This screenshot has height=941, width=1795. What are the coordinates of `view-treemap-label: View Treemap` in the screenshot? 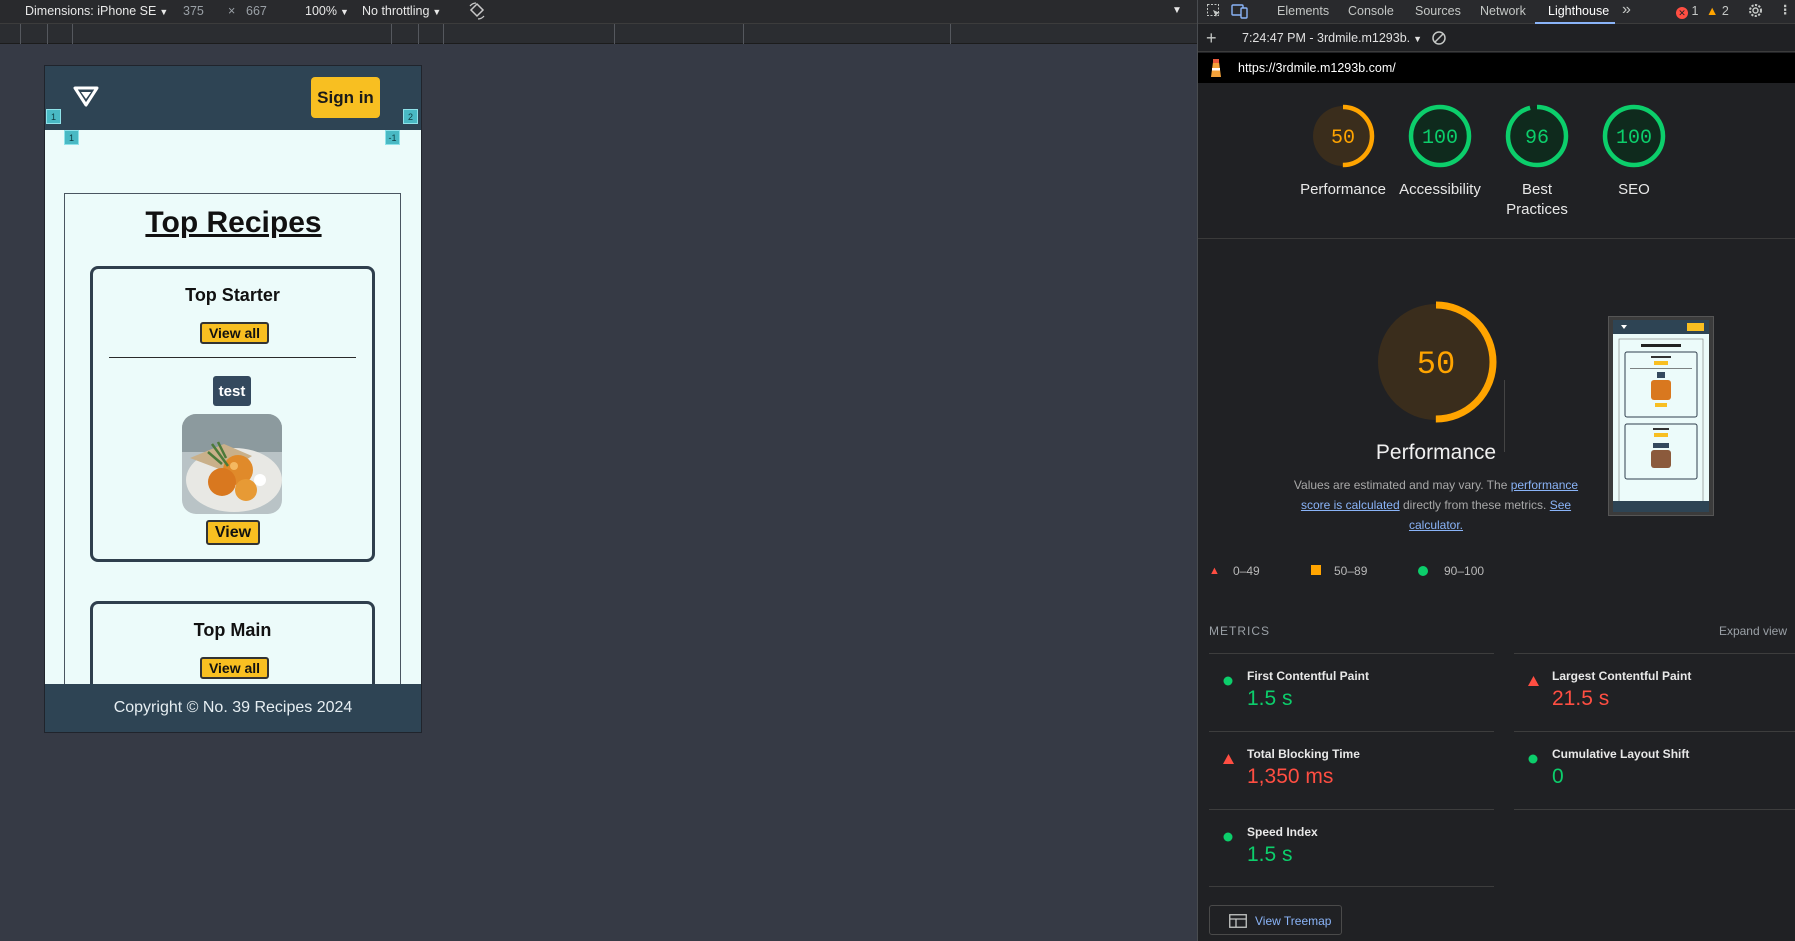 It's located at (1293, 921).